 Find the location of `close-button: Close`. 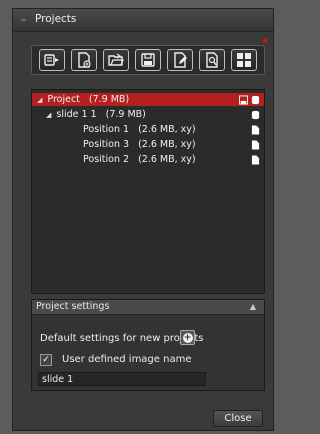

close-button: Close is located at coordinates (238, 418).